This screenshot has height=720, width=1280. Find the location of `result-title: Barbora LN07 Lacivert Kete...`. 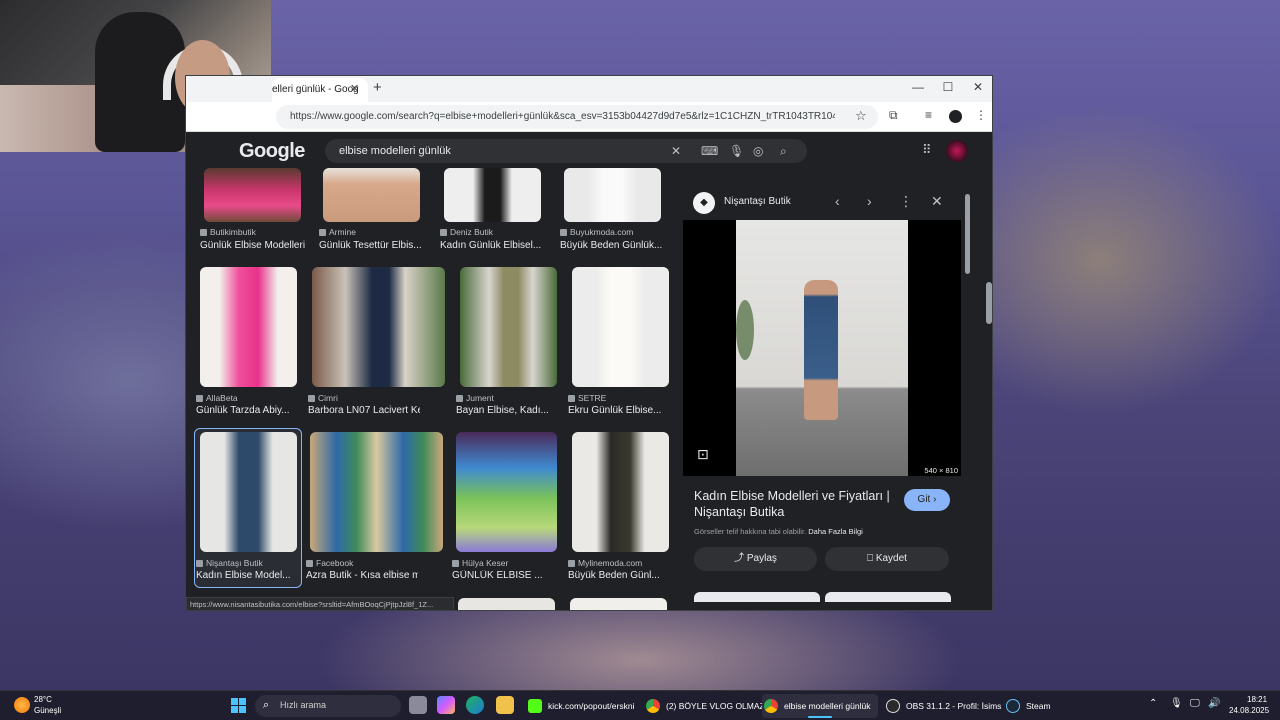

result-title: Barbora LN07 Lacivert Kete... is located at coordinates (364, 410).